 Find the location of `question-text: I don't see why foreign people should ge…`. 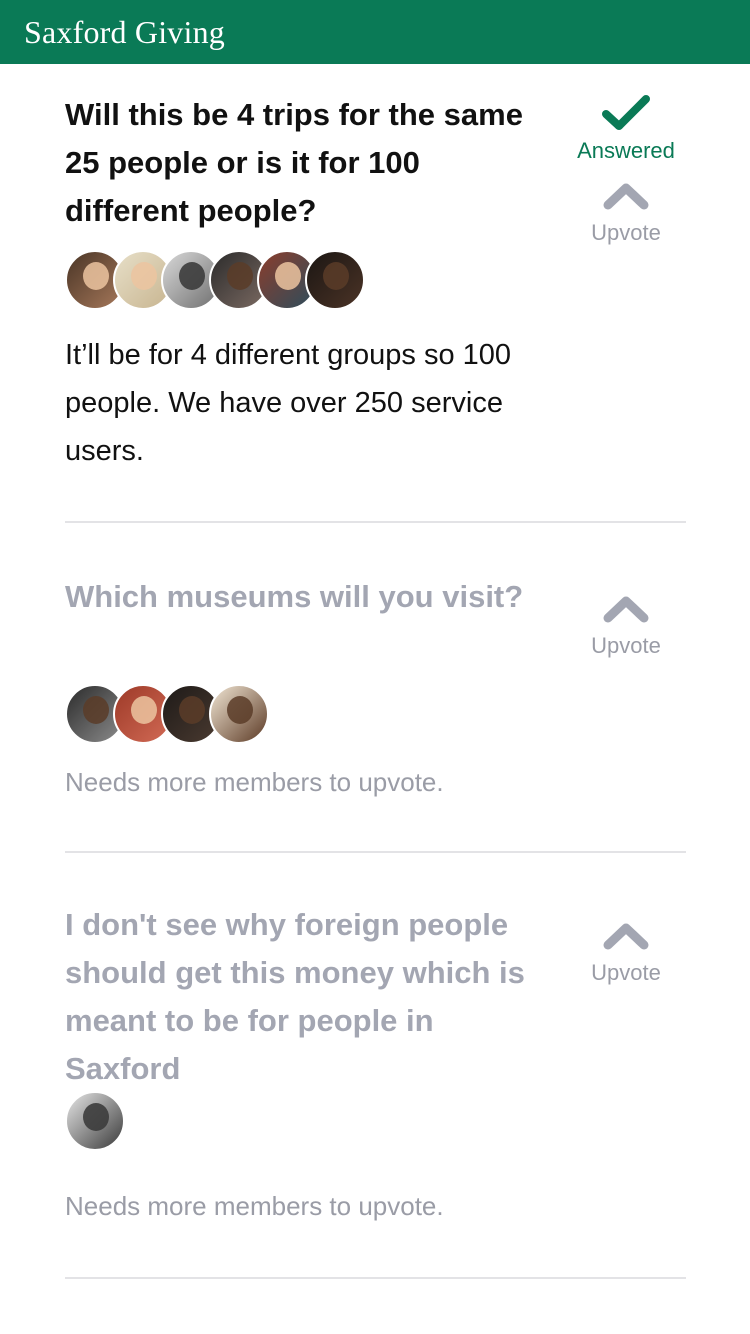

question-text: I don't see why foreign people should ge… is located at coordinates (295, 996).